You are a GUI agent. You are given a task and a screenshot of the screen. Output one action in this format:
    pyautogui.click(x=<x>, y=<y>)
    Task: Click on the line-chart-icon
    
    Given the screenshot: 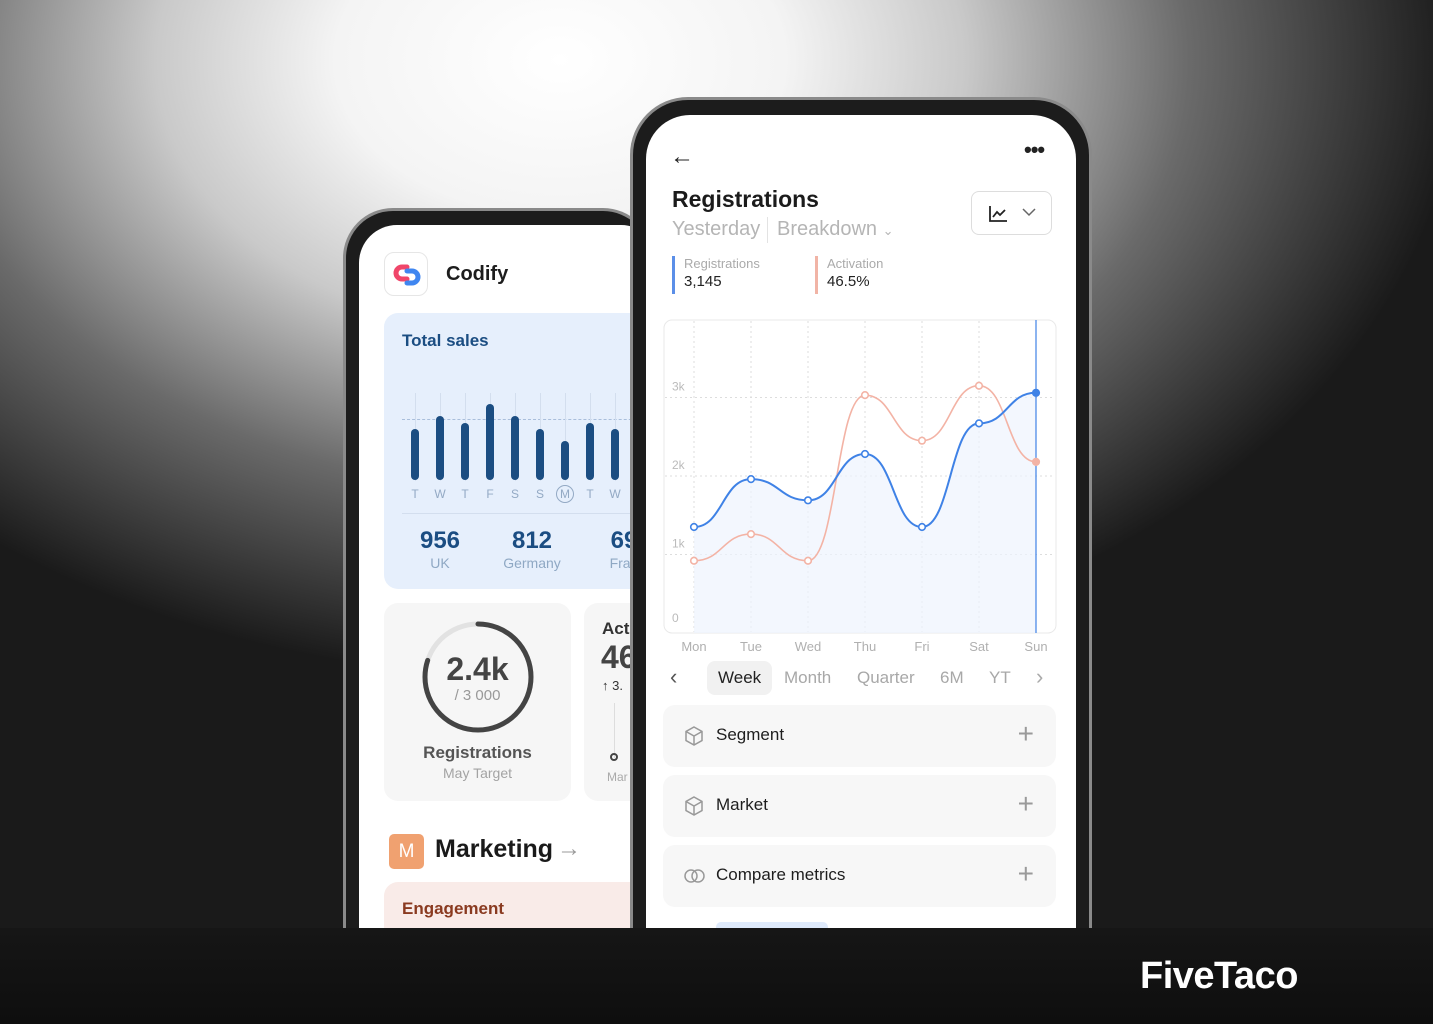 What is the action you would take?
    pyautogui.click(x=998, y=214)
    